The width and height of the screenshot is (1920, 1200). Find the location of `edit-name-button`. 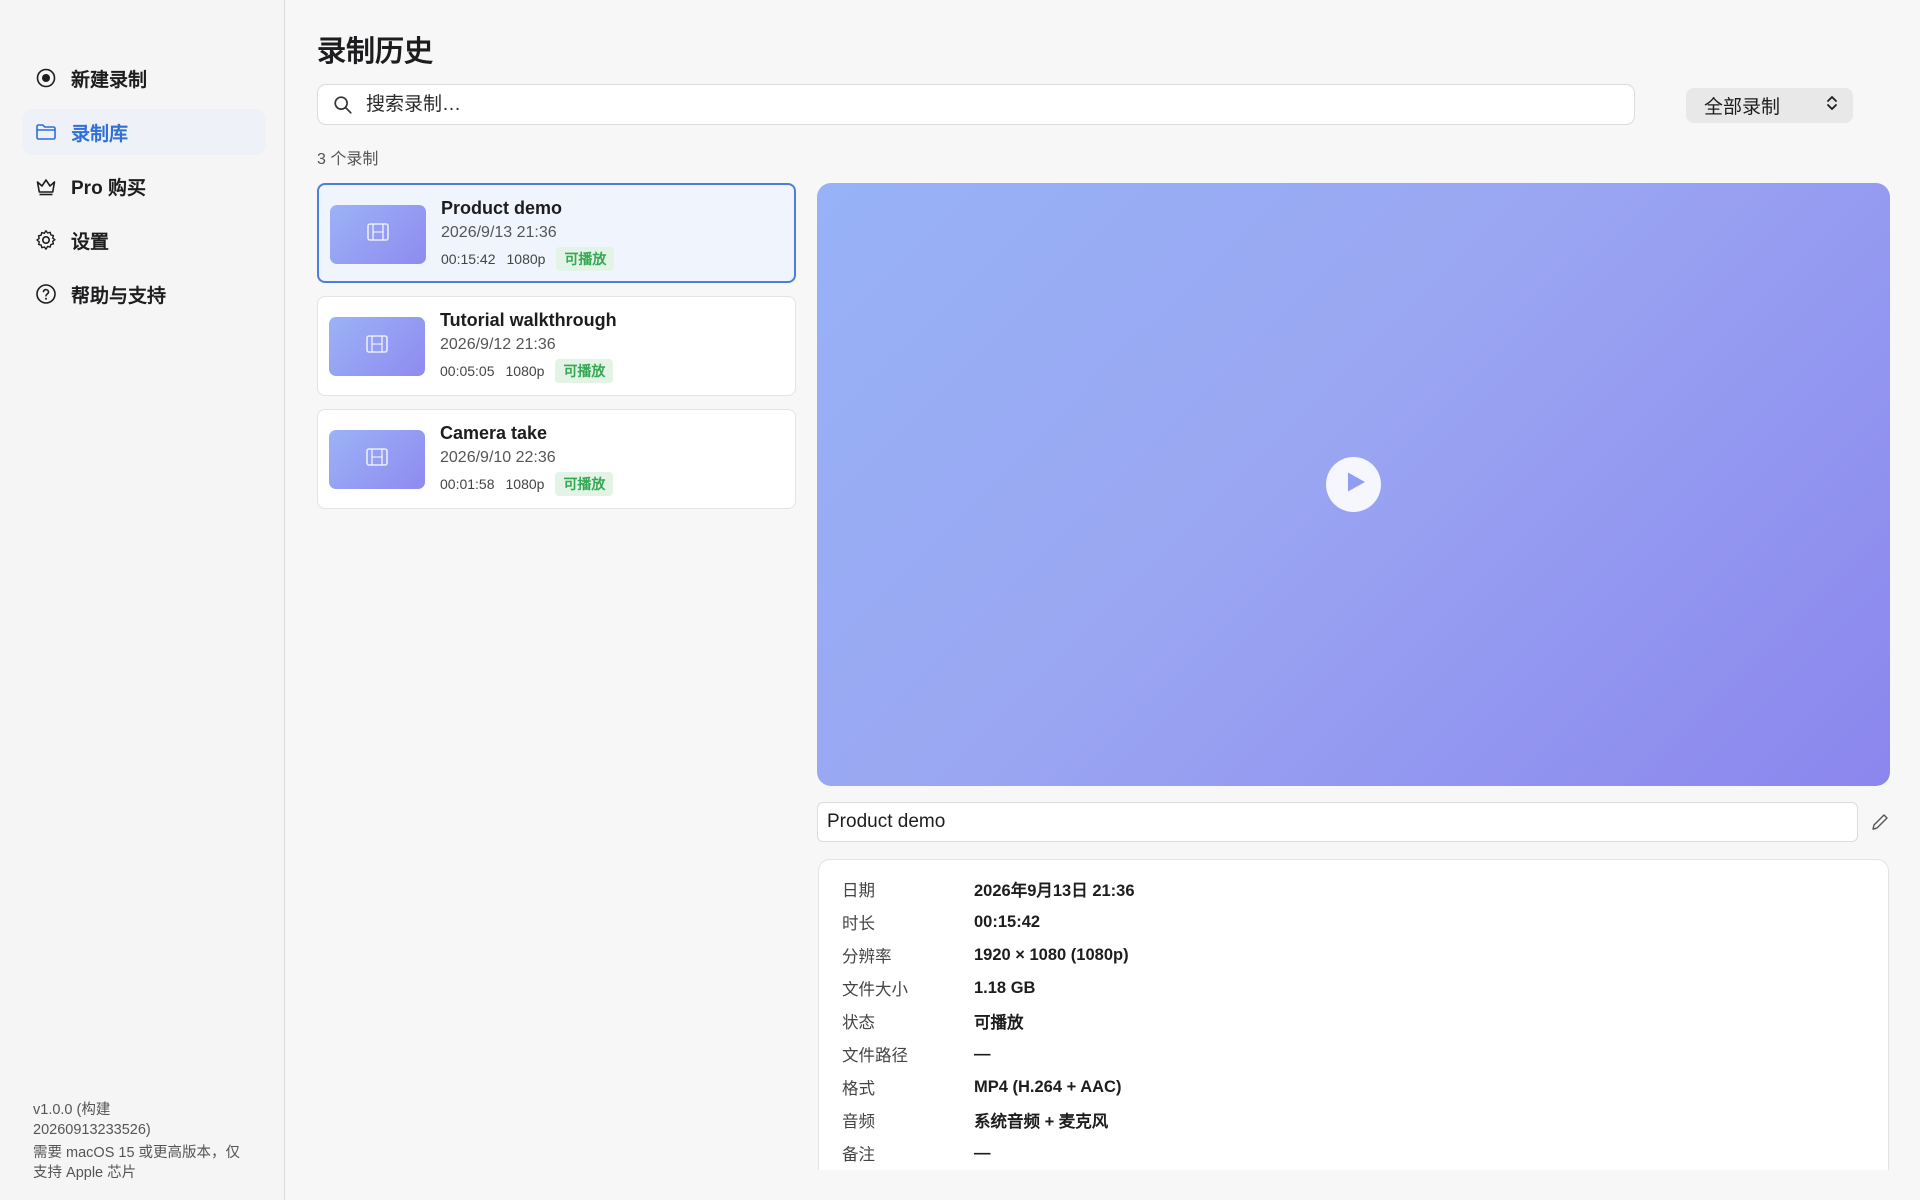

edit-name-button is located at coordinates (1880, 822).